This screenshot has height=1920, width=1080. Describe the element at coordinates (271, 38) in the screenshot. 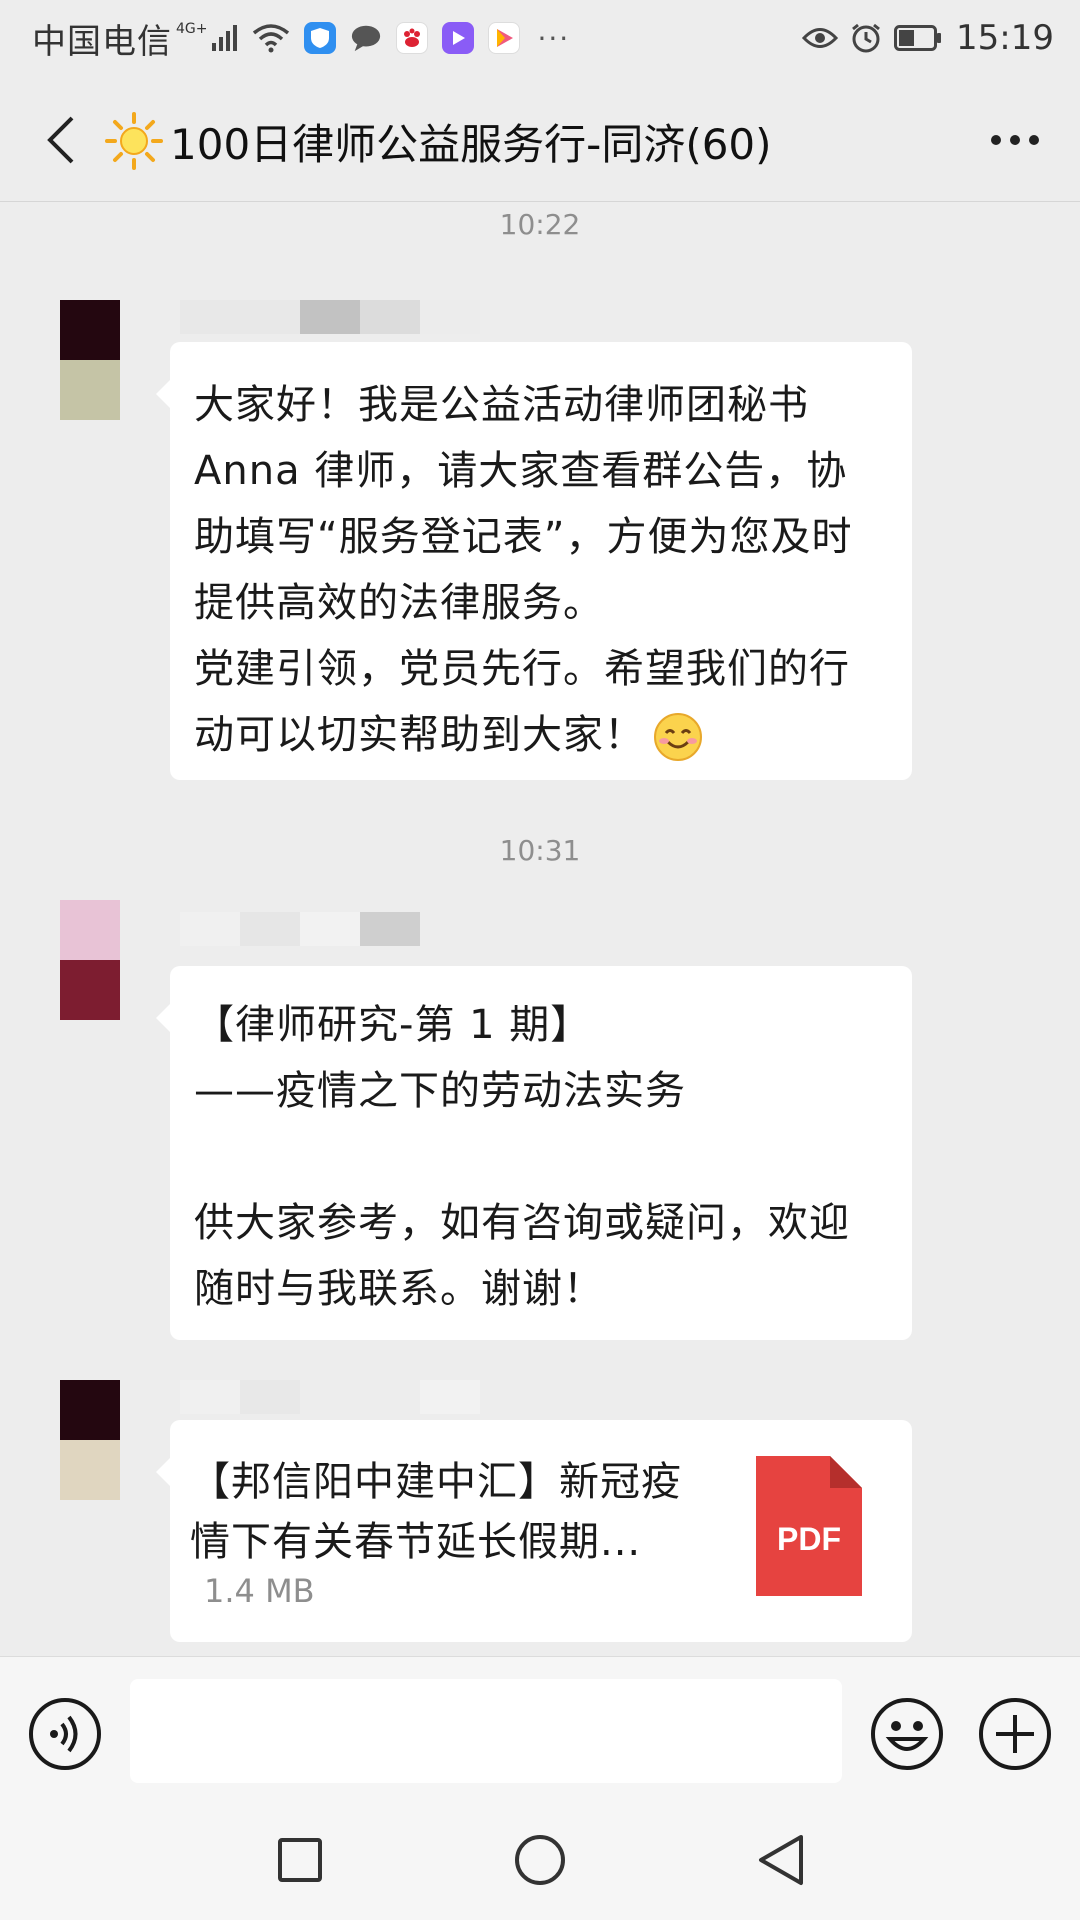

I see `wifi-icon` at that location.